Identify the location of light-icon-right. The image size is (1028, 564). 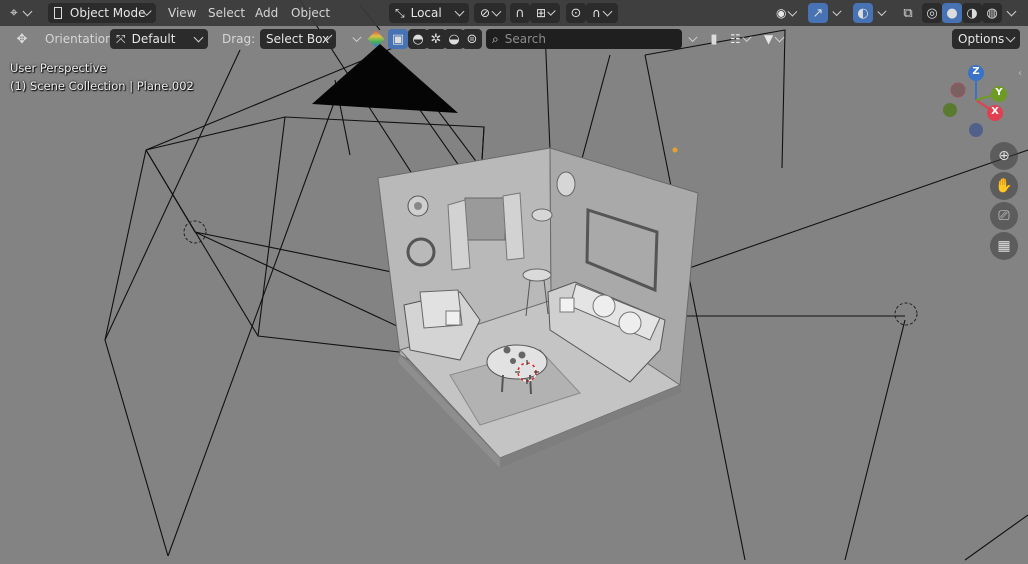
(906, 314).